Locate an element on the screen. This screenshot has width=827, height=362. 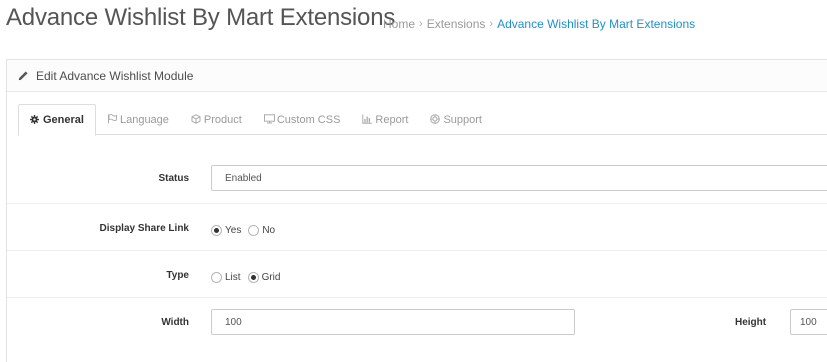
tab-report: Report is located at coordinates (385, 119).